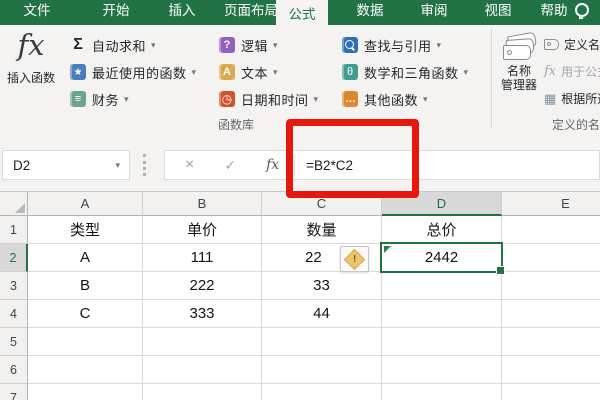 The height and width of the screenshot is (400, 600). Describe the element at coordinates (66, 165) in the screenshot. I see `name-box: D2 ▾` at that location.